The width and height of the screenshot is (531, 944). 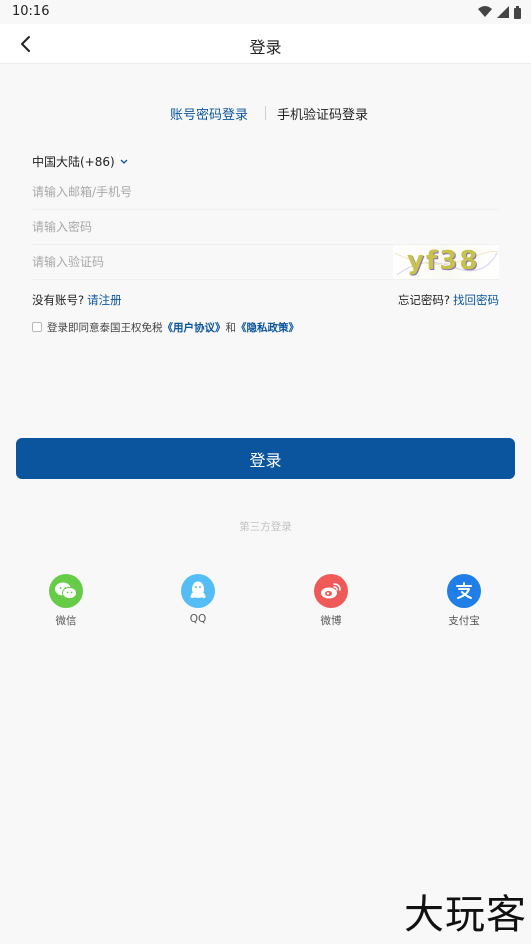 What do you see at coordinates (464, 621) in the screenshot?
I see `alipay-label: 支付宝` at bounding box center [464, 621].